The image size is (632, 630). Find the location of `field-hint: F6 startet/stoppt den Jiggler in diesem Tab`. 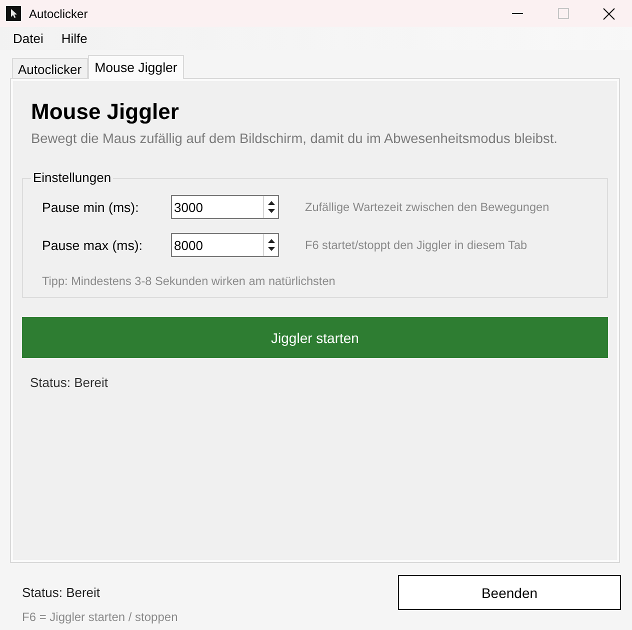

field-hint: F6 startet/stoppt den Jiggler in diesem Tab is located at coordinates (416, 245).